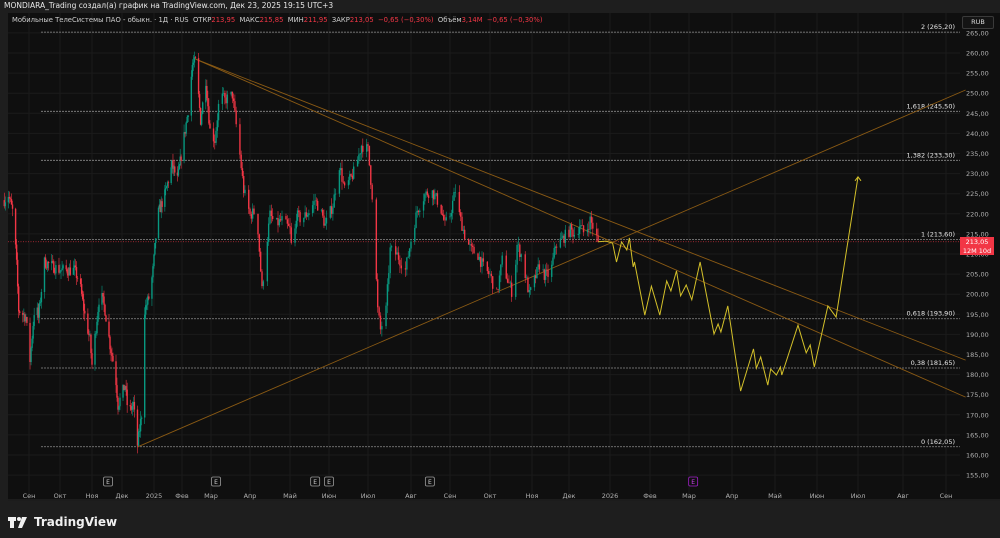 This screenshot has height=538, width=1000. I want to click on tradingview-logo: TradingView, so click(62, 522).